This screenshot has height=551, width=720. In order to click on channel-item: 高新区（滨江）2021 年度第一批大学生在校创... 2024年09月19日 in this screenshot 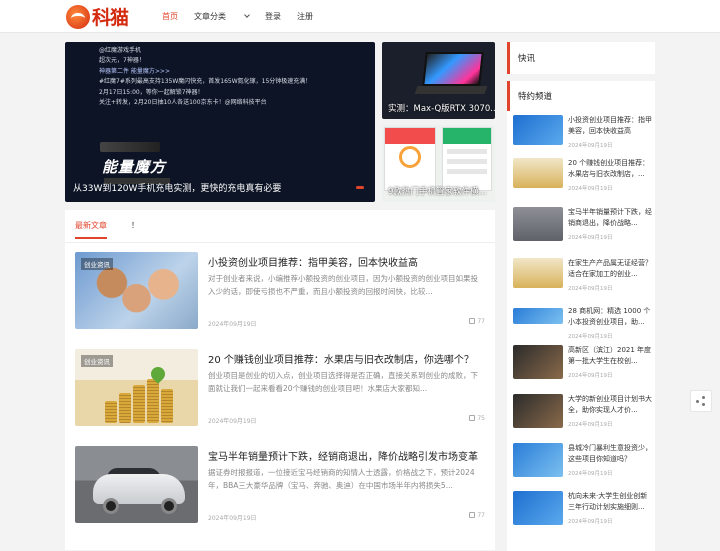, I will do `click(583, 365)`.